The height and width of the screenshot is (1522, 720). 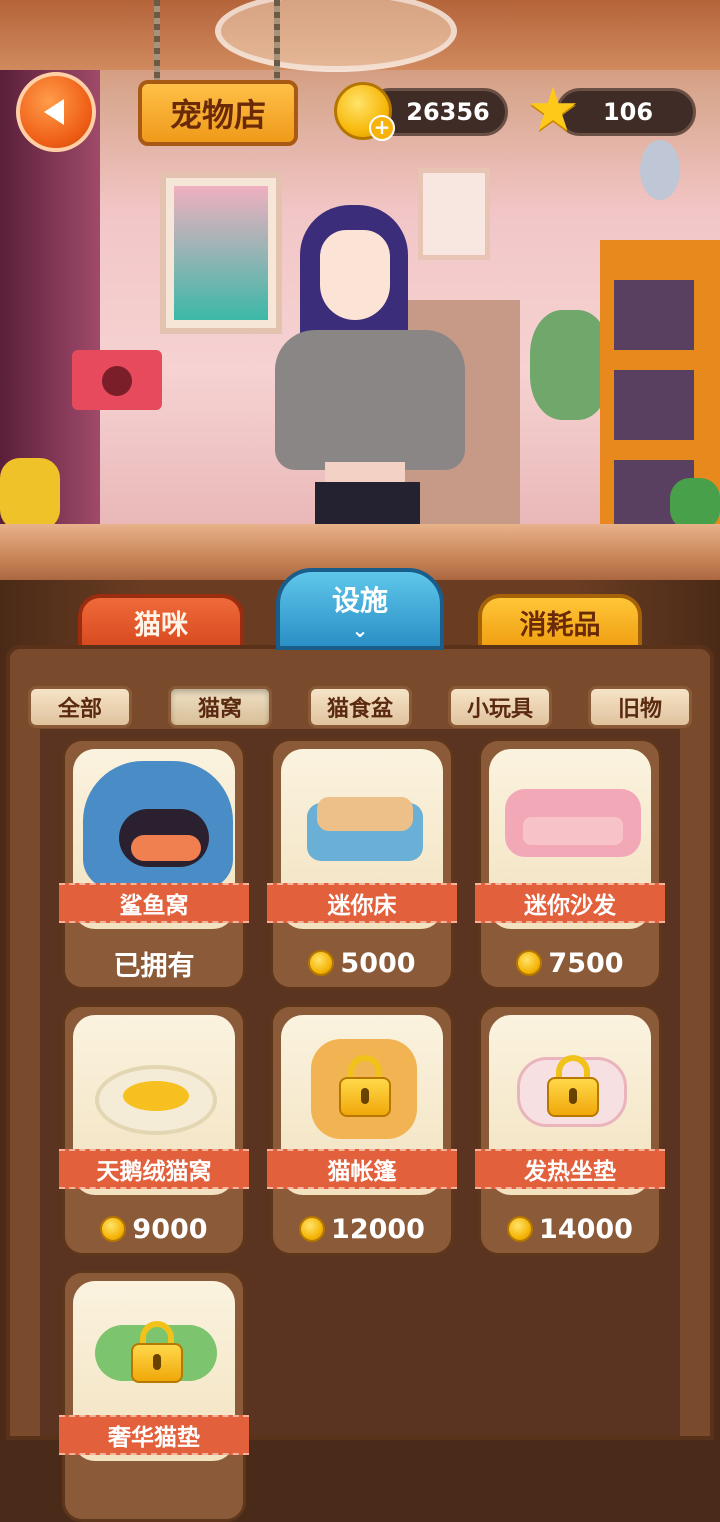 I want to click on item-price: 9000, so click(x=154, y=1229).